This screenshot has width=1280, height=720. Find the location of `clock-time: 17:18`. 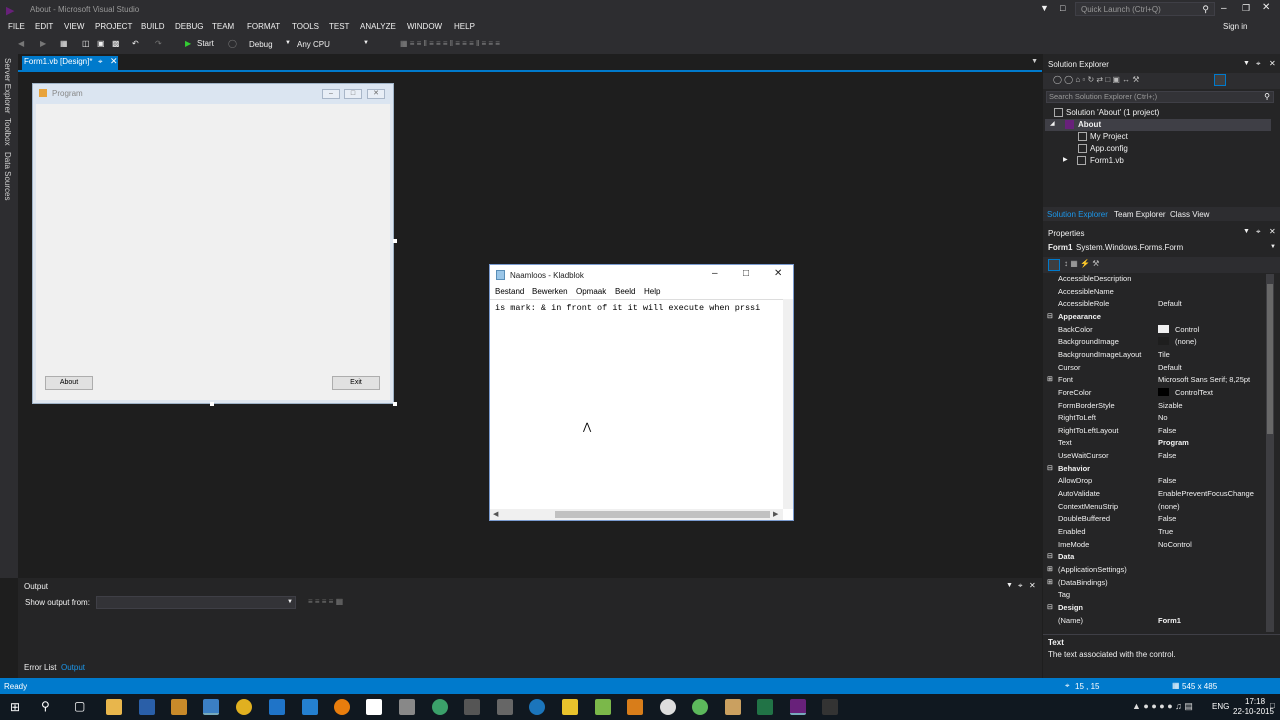

clock-time: 17:18 is located at coordinates (1255, 701).